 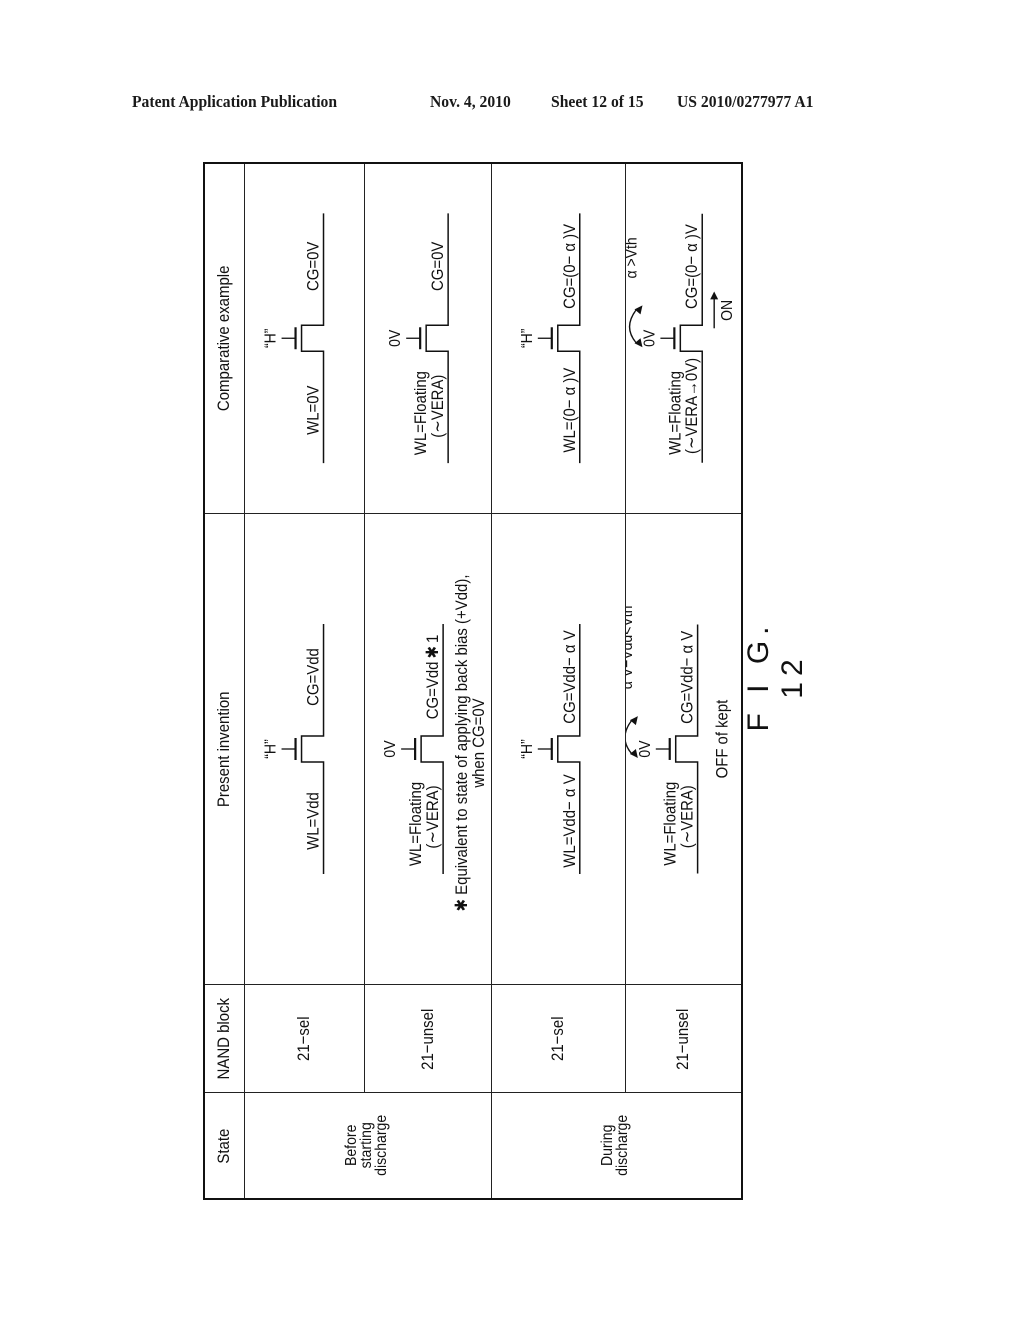 I want to click on present-invention-cell: “H” WL=Vdd CG=Vdd, so click(x=304, y=749).